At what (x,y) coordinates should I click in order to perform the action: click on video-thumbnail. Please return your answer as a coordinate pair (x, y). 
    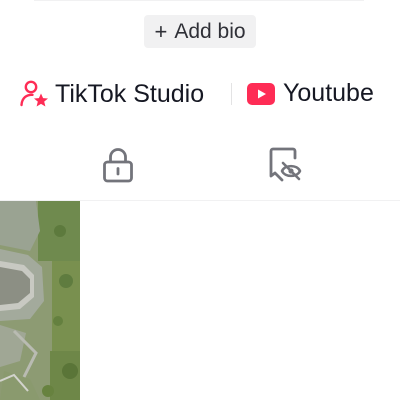
    Looking at the image, I should click on (40, 300).